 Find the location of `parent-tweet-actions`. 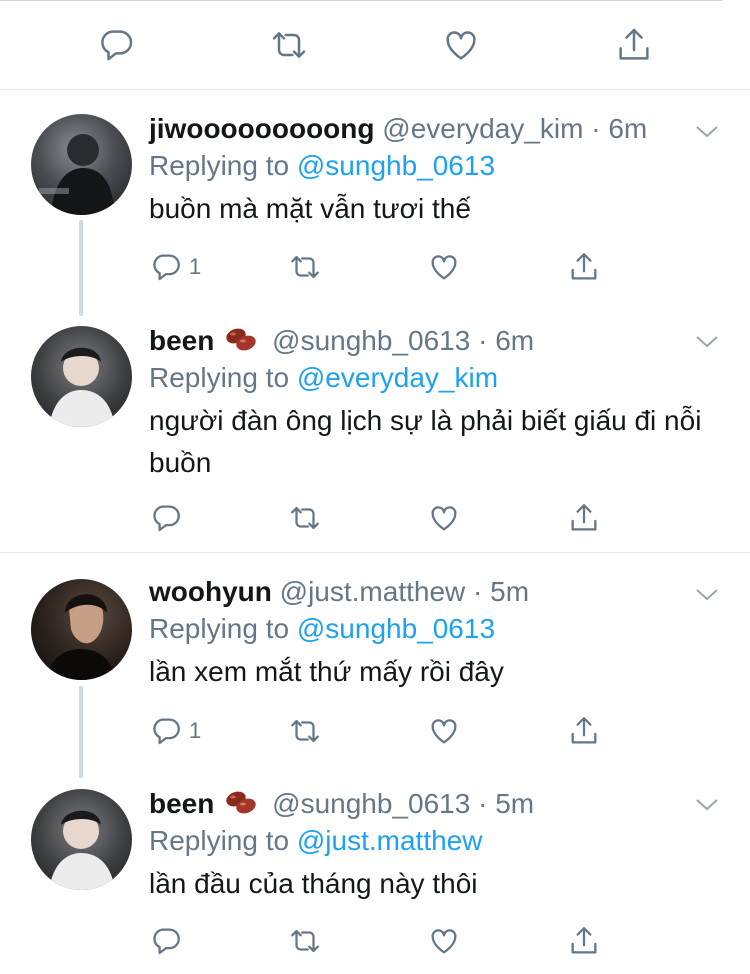

parent-tweet-actions is located at coordinates (375, 45).